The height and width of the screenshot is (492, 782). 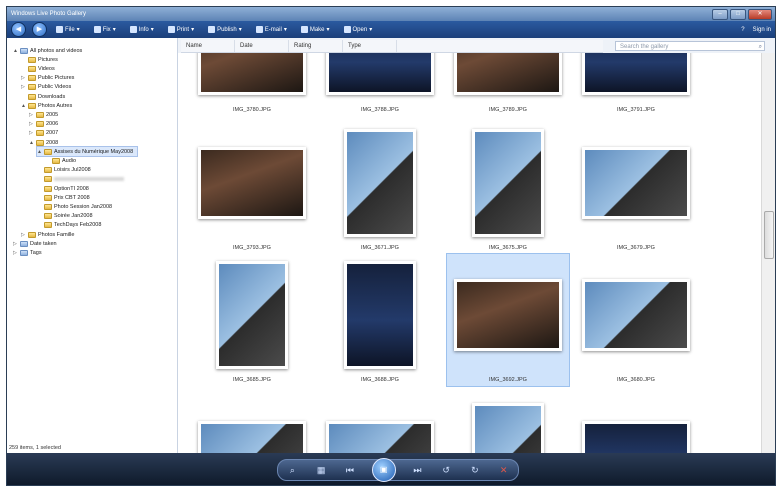 I want to click on actual-size-icon: ▦, so click(x=321, y=470).